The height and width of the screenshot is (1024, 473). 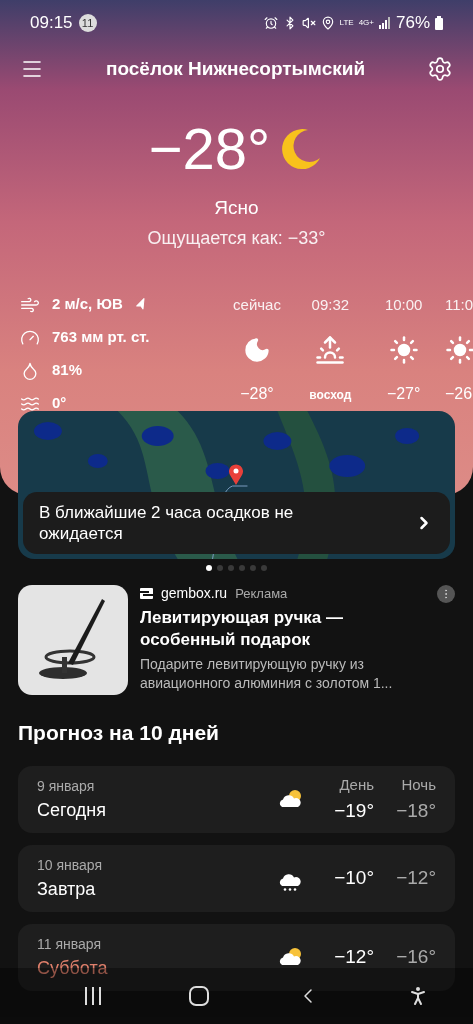 What do you see at coordinates (93, 996) in the screenshot?
I see `recent-apps-button` at bounding box center [93, 996].